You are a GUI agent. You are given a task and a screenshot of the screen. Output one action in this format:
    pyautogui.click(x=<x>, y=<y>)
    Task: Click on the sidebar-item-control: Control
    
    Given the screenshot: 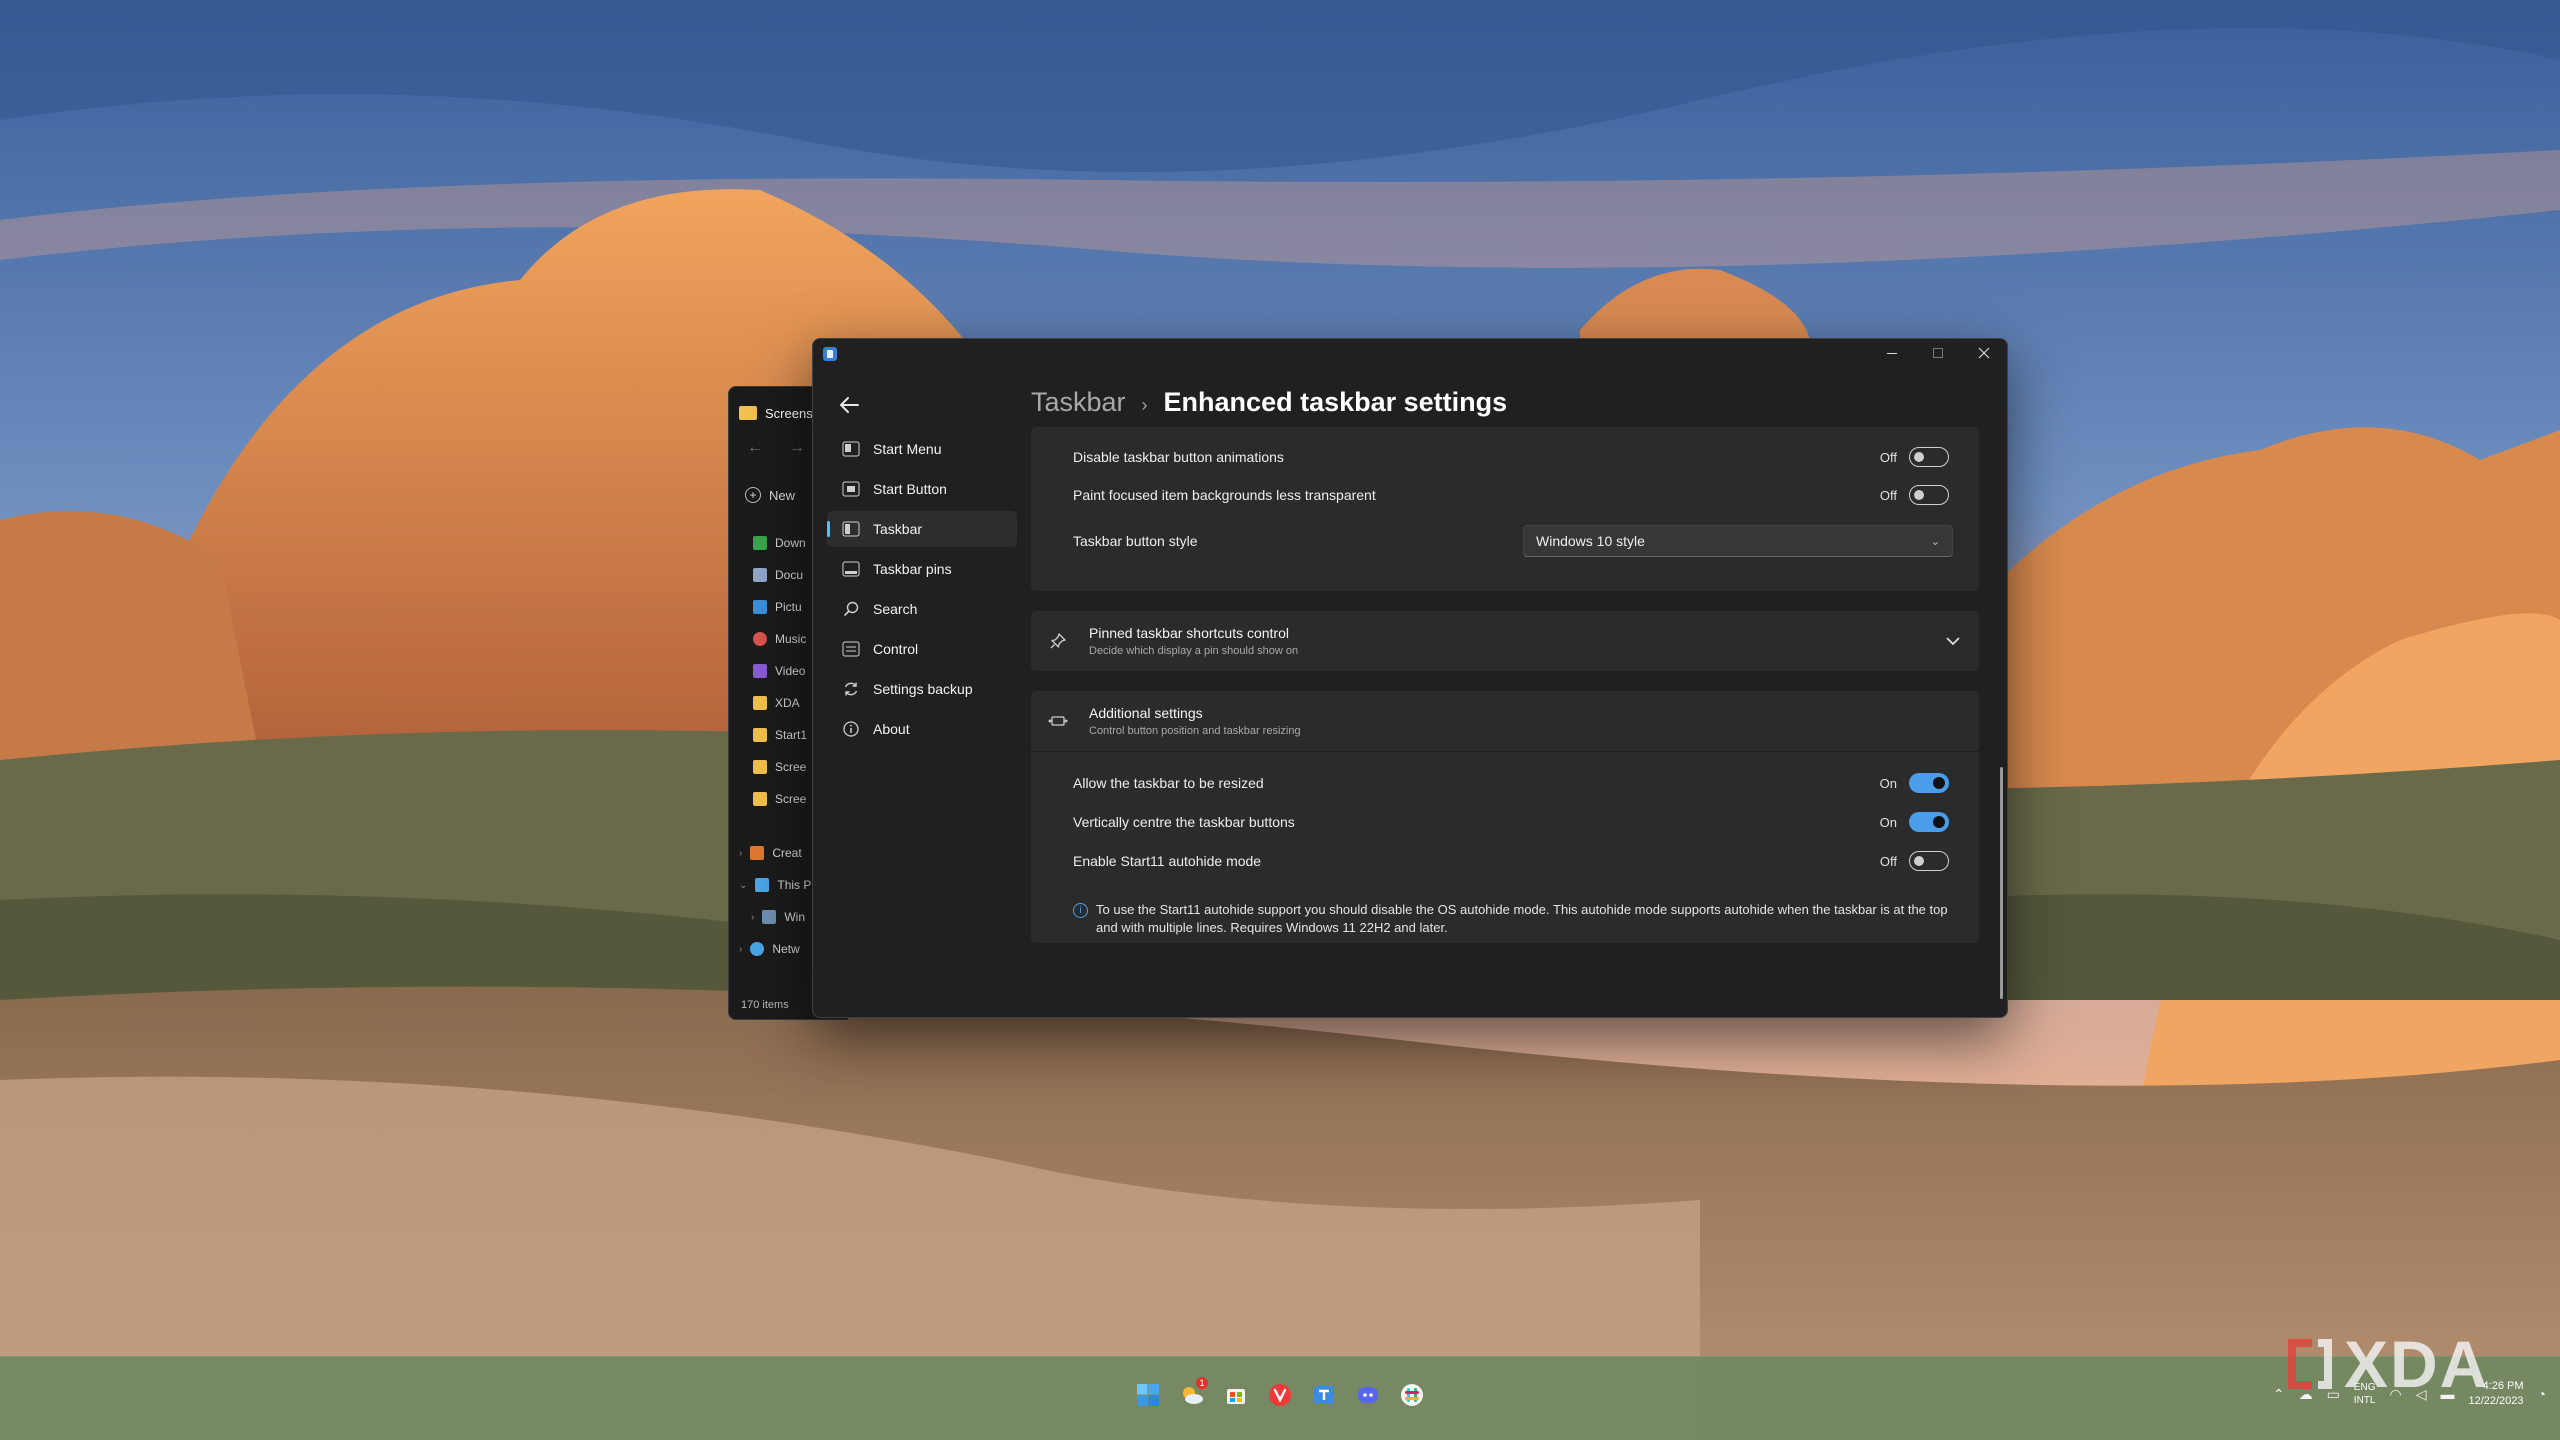 What is the action you would take?
    pyautogui.click(x=922, y=649)
    